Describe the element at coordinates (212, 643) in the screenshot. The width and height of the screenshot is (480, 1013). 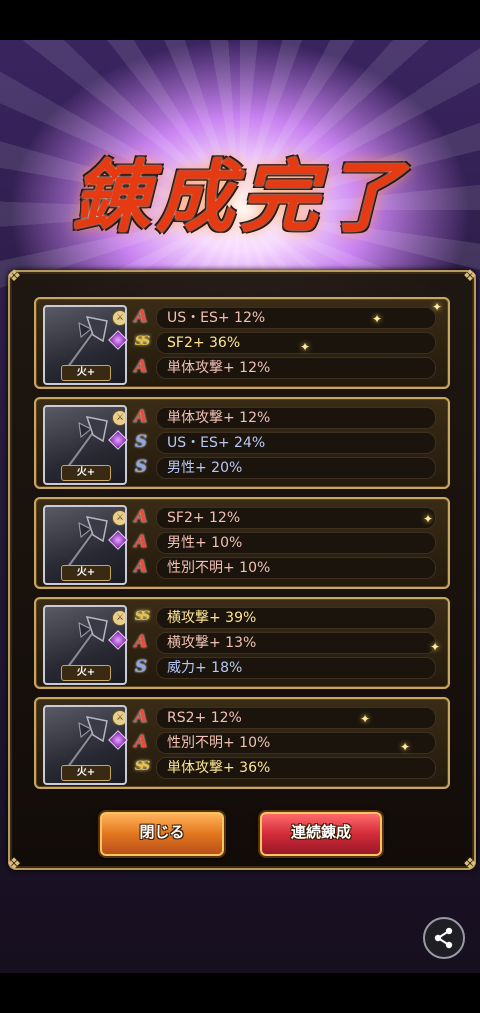
I see `effect-text: 横攻撃+ 13%` at that location.